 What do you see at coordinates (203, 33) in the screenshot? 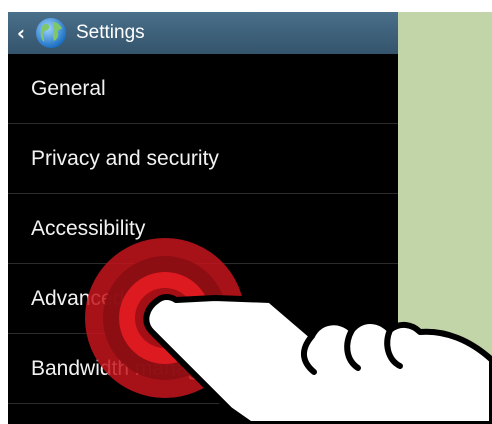
I see `action-bar: ‹ Settings` at bounding box center [203, 33].